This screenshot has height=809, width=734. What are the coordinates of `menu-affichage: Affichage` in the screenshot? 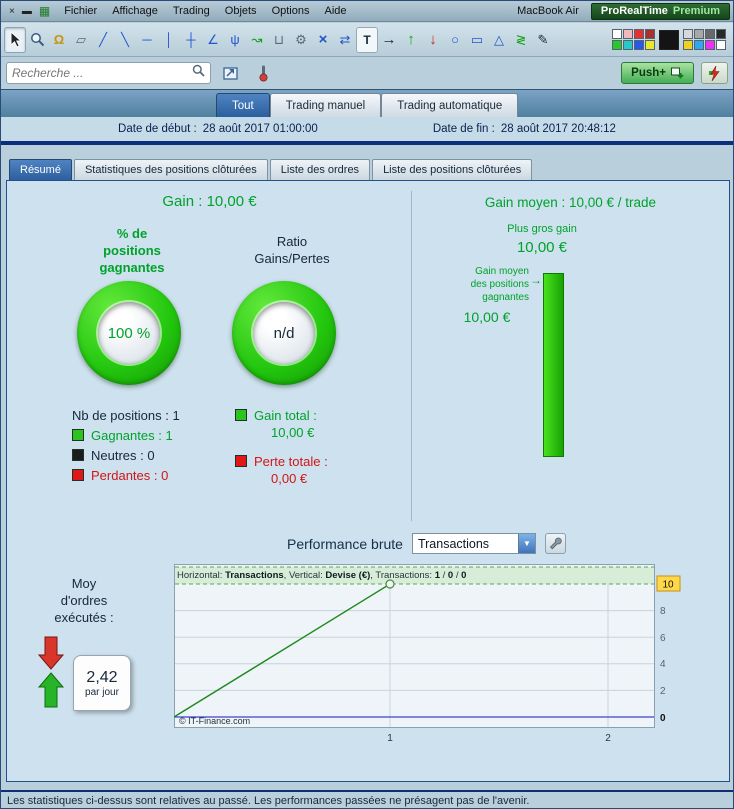 It's located at (135, 11).